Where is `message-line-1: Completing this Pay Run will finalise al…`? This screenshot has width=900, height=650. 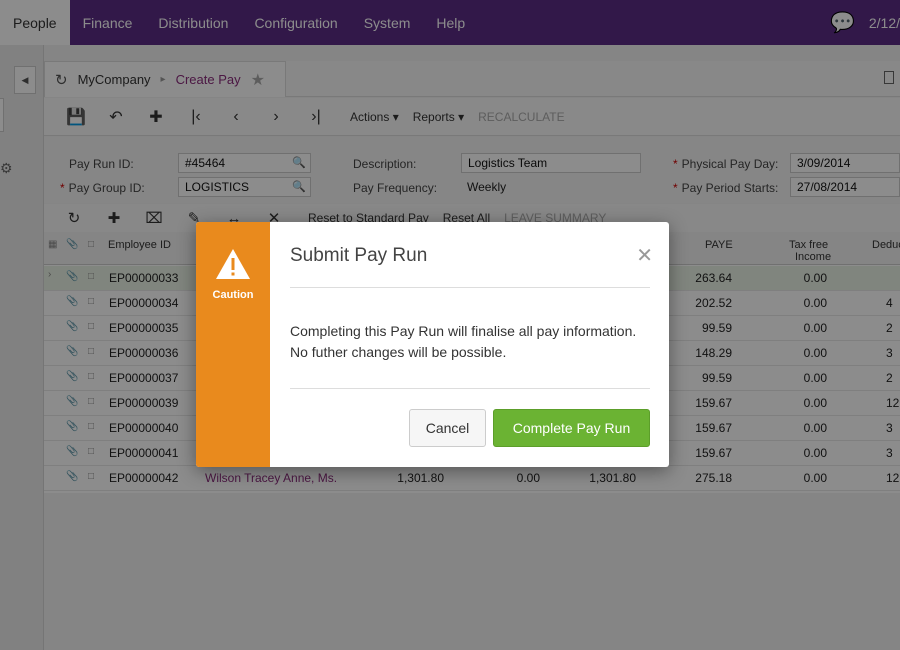
message-line-1: Completing this Pay Run will finalise al… is located at coordinates (463, 331).